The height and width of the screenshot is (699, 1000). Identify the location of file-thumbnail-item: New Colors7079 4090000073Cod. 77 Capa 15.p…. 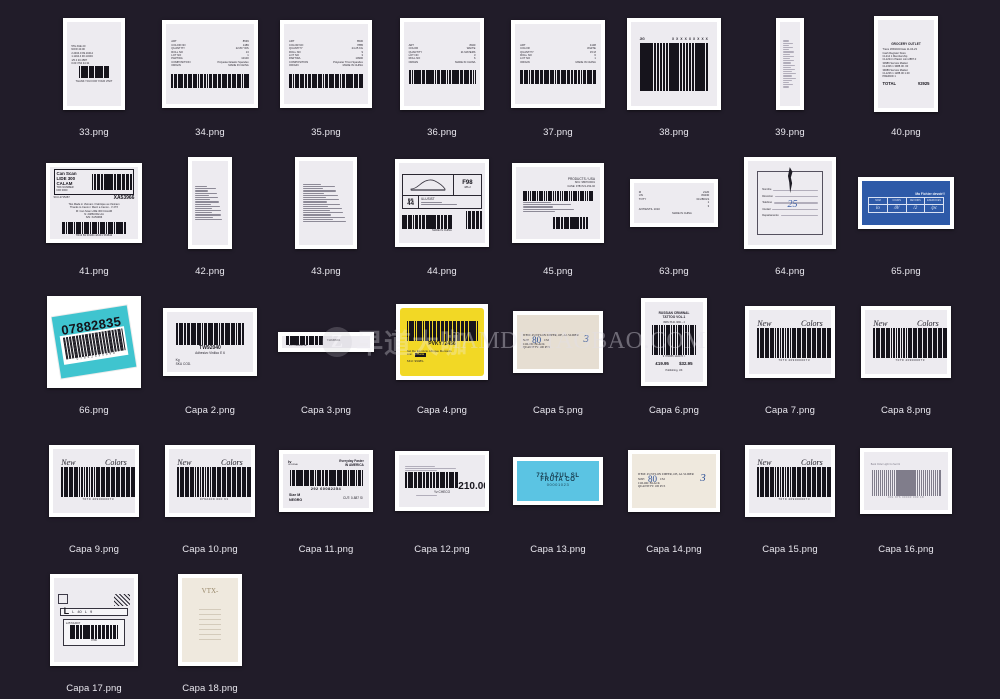
(790, 494).